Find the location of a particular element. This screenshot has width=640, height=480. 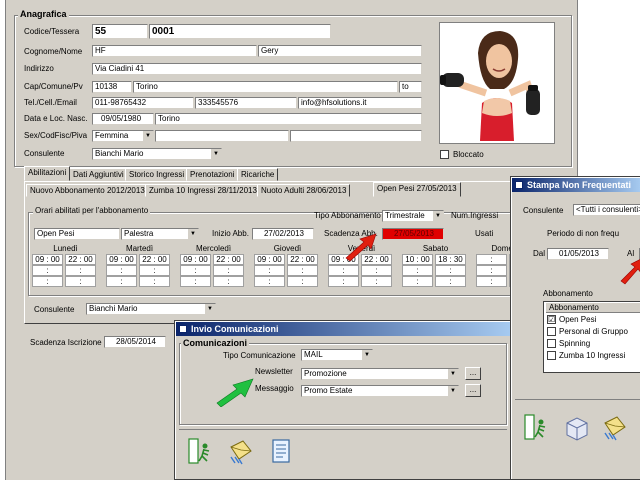

codice-fiscale-field is located at coordinates (222, 136).